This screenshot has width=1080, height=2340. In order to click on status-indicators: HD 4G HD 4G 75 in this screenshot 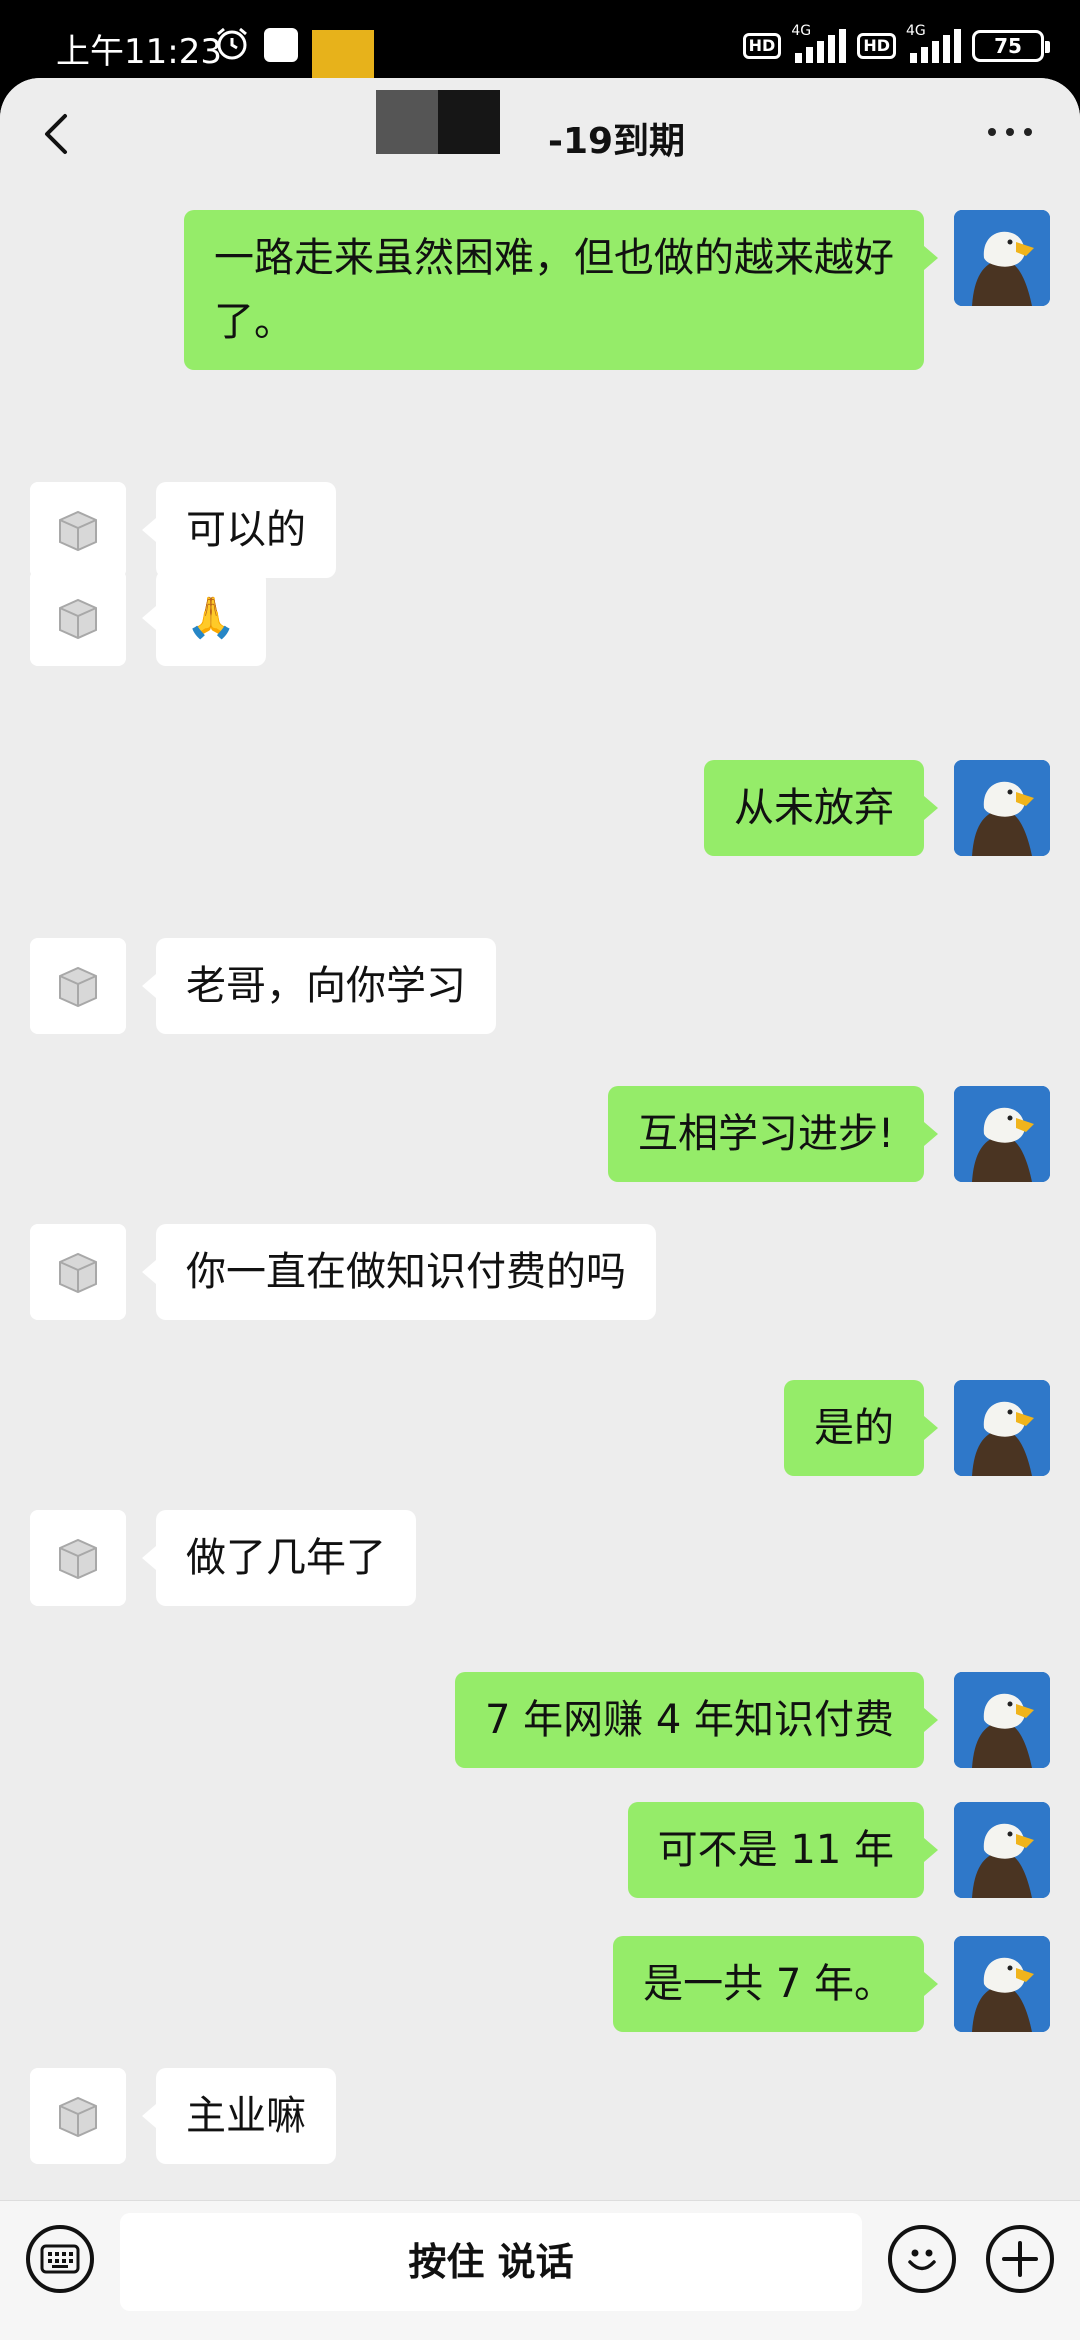, I will do `click(896, 43)`.